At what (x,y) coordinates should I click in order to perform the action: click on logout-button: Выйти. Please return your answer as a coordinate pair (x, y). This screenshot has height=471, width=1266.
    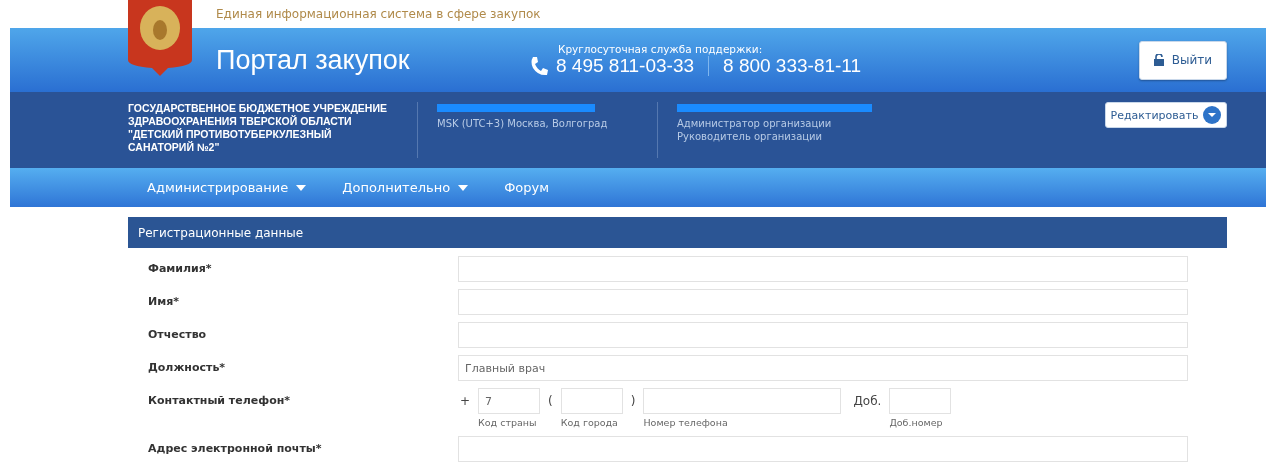
    Looking at the image, I should click on (1183, 60).